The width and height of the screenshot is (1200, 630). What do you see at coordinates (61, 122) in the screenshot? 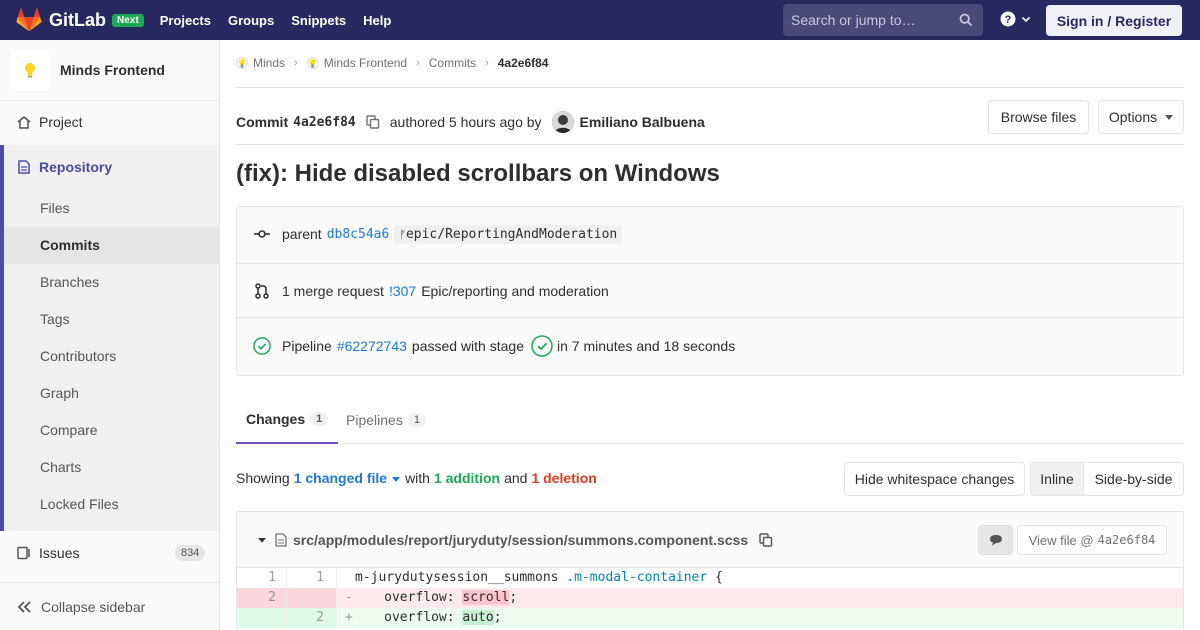
I see `sidebar-item-label: Project` at bounding box center [61, 122].